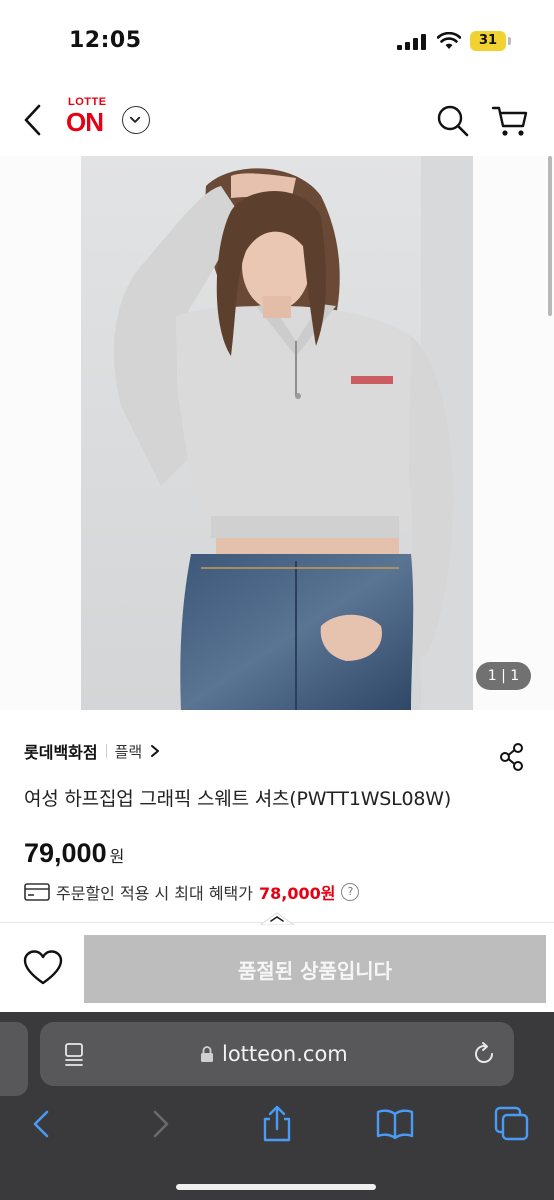 The image size is (554, 1200). What do you see at coordinates (550, 236) in the screenshot?
I see `page-scrollbar` at bounding box center [550, 236].